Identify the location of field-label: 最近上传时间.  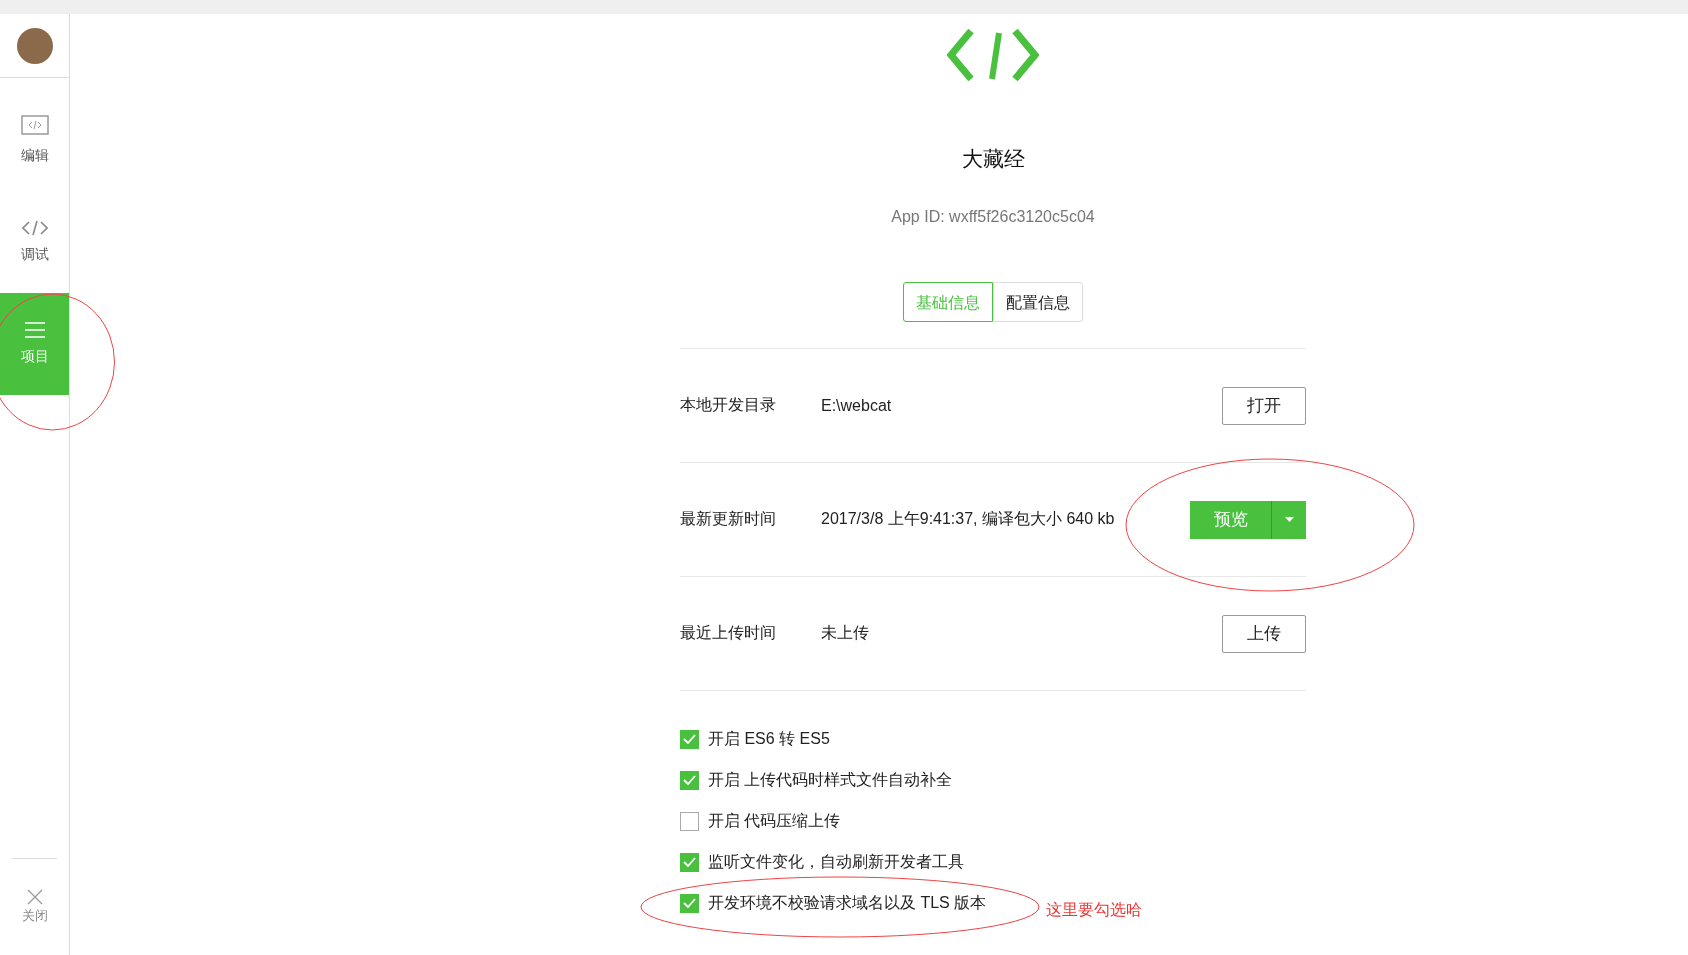
(728, 633).